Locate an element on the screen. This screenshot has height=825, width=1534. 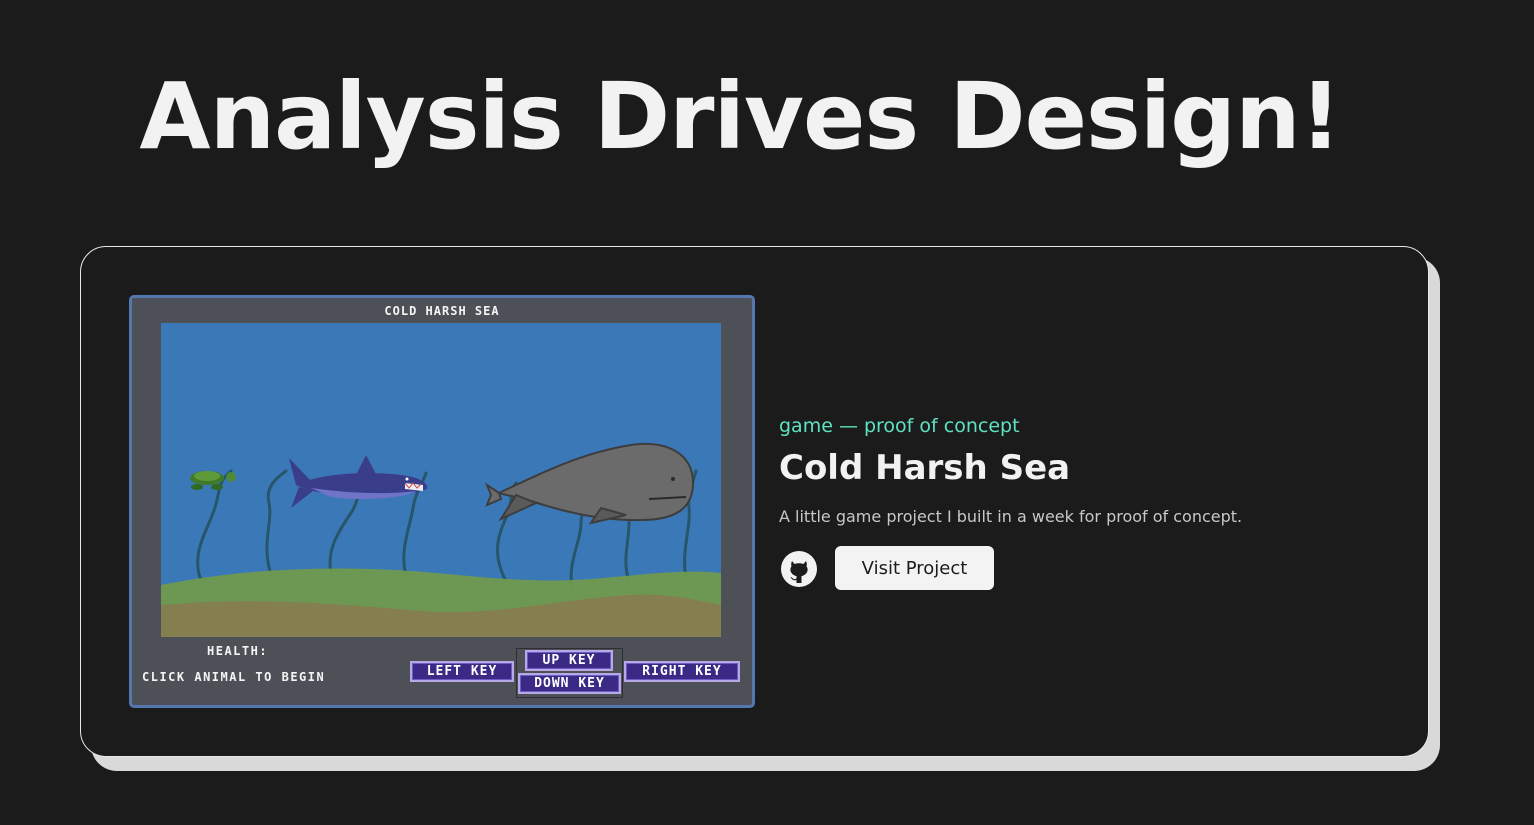
up-key-button: UP KEY is located at coordinates (569, 660).